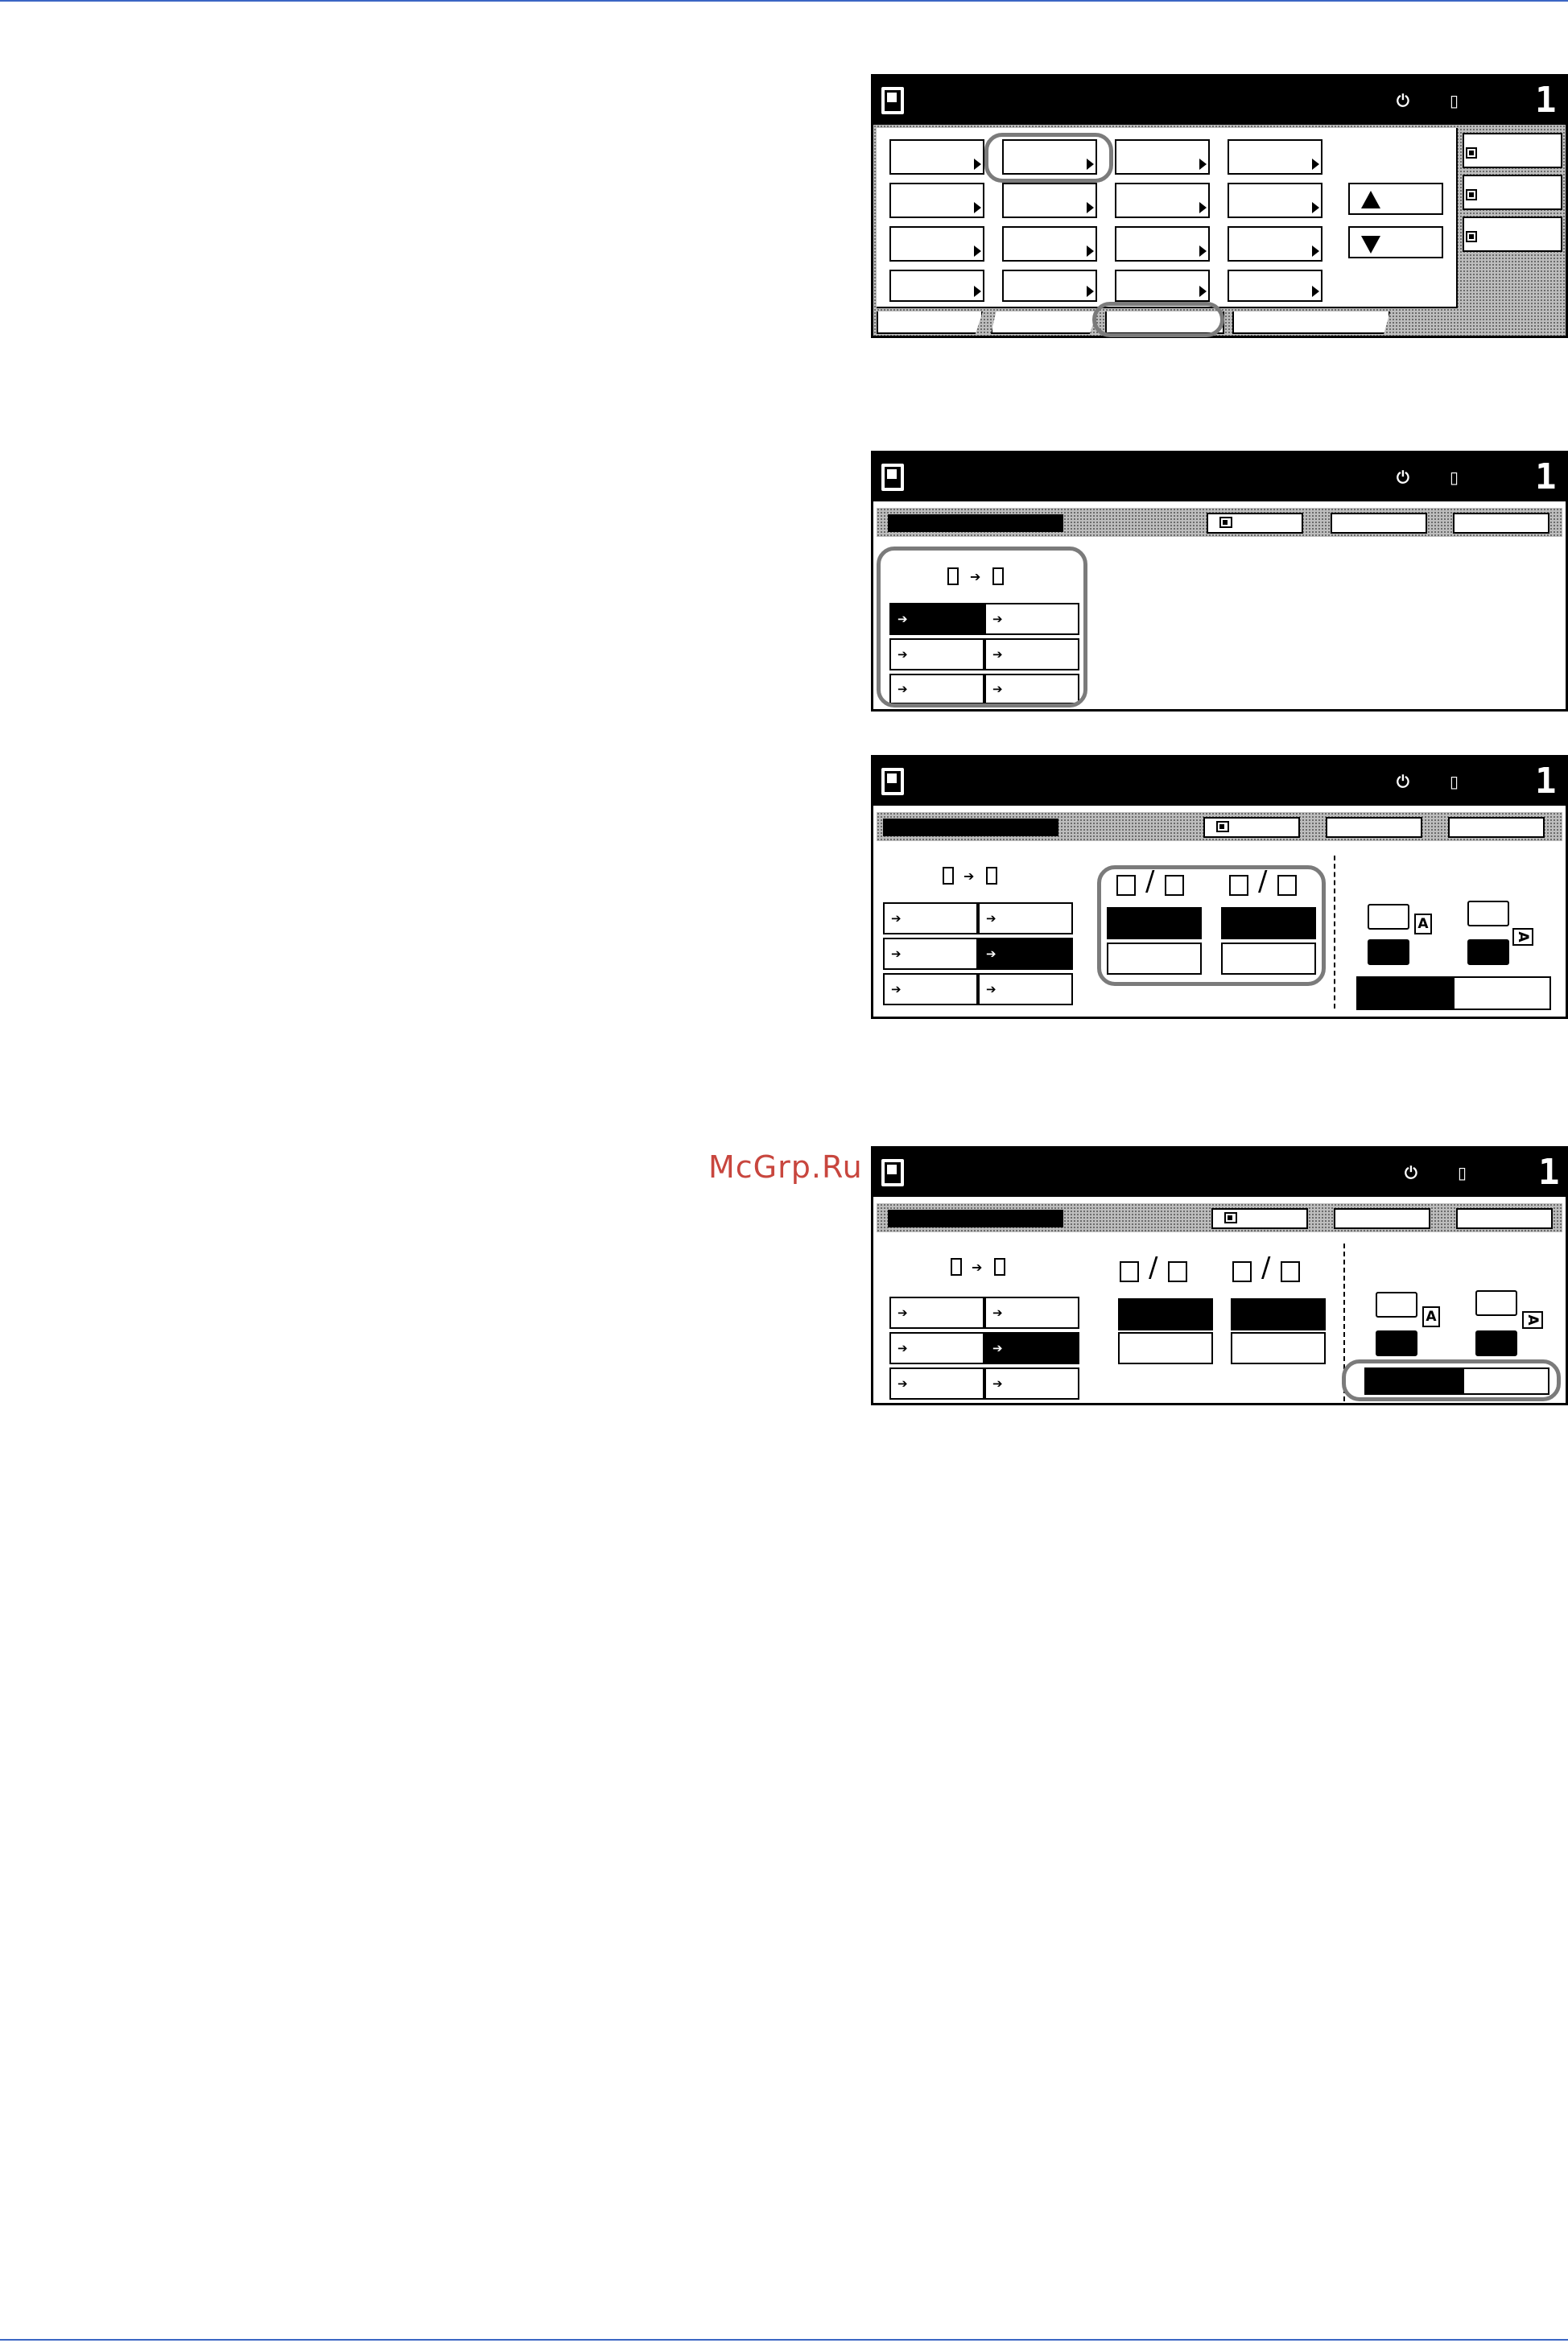 Image resolution: width=1568 pixels, height=2343 pixels. I want to click on screen-duplex-setting: ⏻ ▯ 1 ➔ ➔ ➔ ➔ ➔ ➔ ➔, so click(1219, 582).